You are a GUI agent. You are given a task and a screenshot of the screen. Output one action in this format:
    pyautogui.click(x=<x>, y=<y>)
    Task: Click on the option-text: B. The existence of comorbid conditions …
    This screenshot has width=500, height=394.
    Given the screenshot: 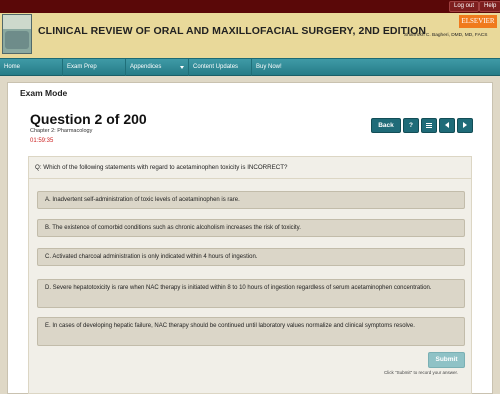 What is the action you would take?
    pyautogui.click(x=173, y=228)
    